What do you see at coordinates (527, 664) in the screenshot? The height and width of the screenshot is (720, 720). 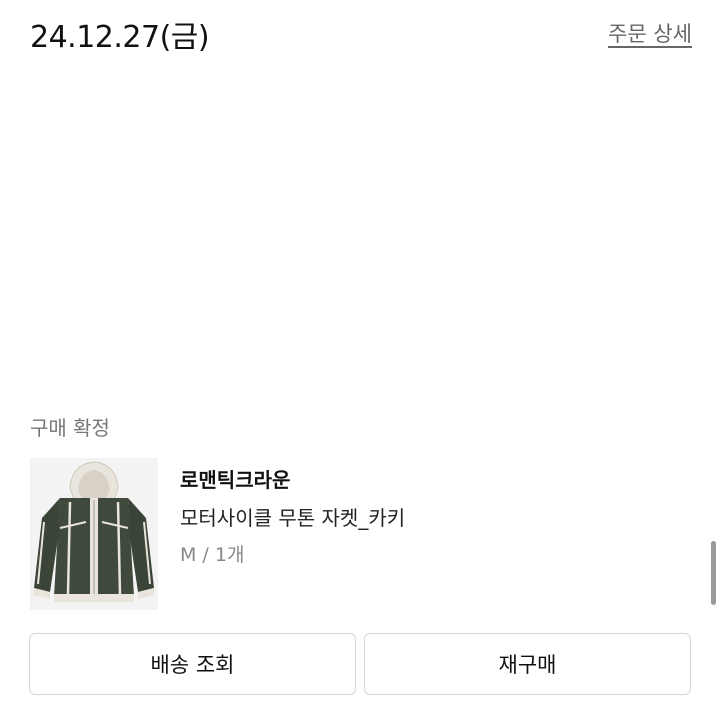 I see `reorder-button: 재구매` at bounding box center [527, 664].